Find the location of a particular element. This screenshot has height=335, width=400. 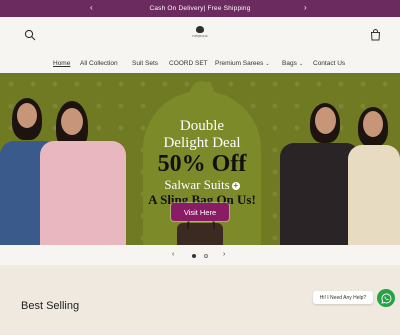

nav-item-coord-set: COORD SET is located at coordinates (188, 63).